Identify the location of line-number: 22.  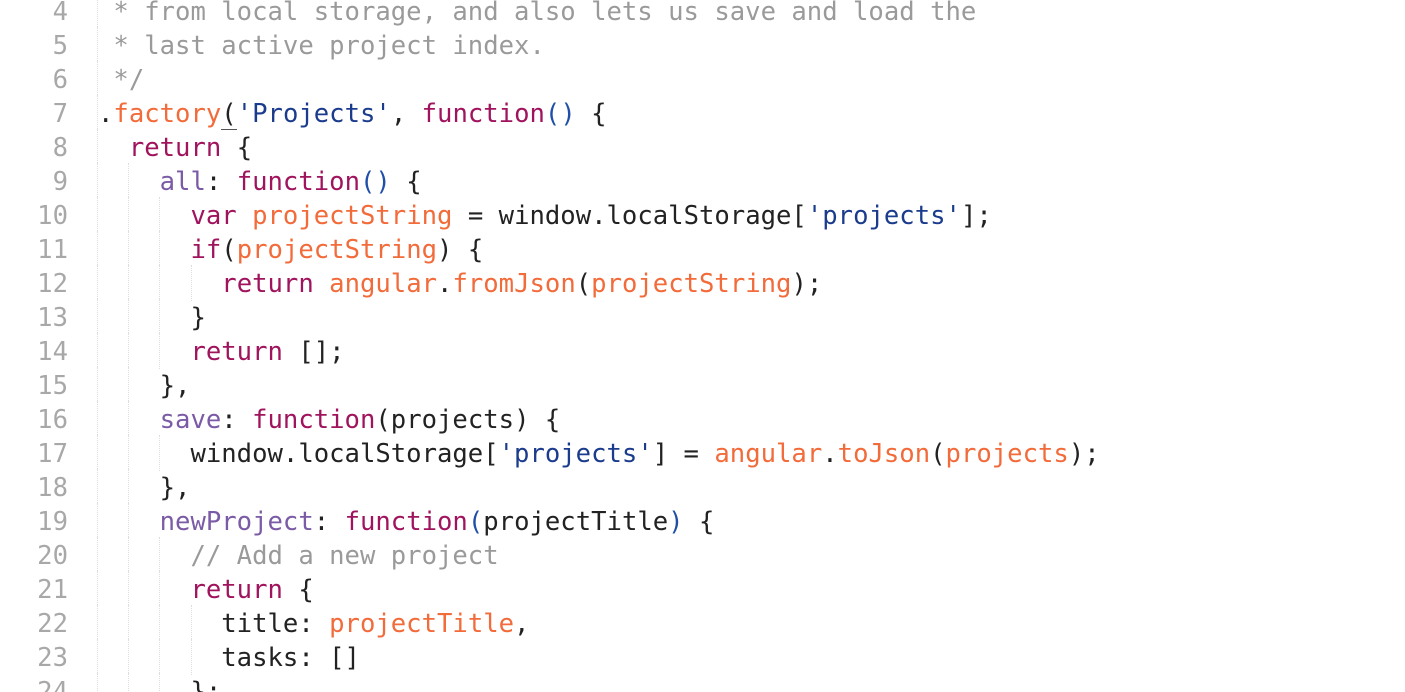
(52, 624).